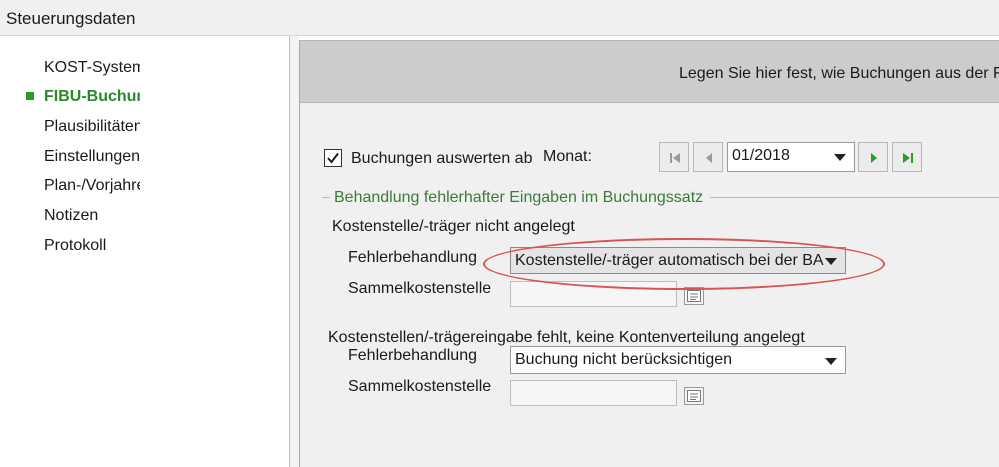 The image size is (999, 467). I want to click on month-value: 01/2018, so click(761, 155).